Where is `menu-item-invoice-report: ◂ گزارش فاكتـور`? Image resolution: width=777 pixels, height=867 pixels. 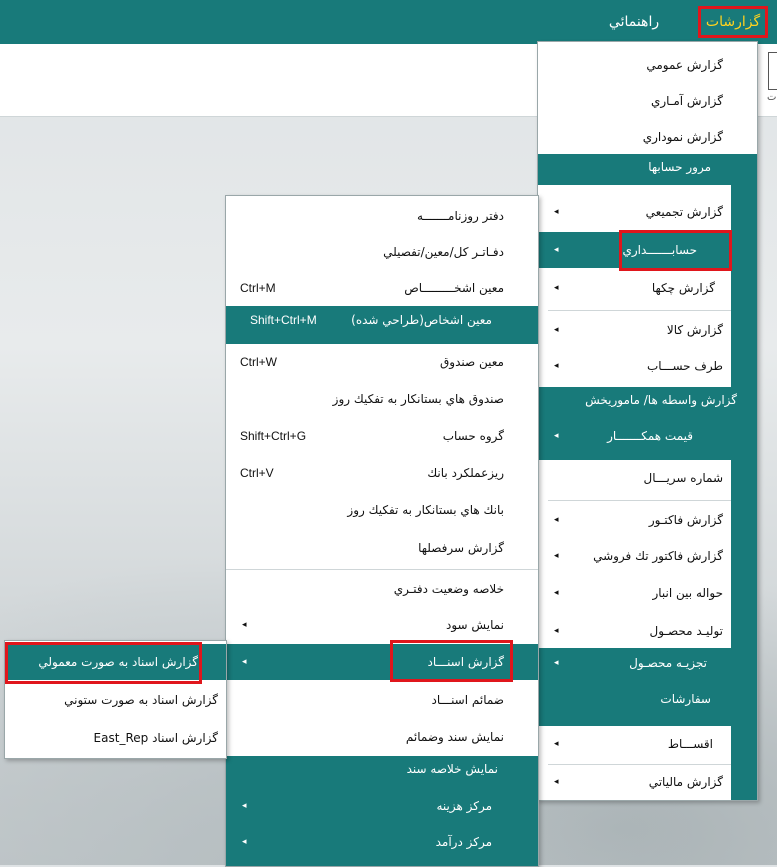 menu-item-invoice-report: ◂ گزارش فاكتـور is located at coordinates (634, 520).